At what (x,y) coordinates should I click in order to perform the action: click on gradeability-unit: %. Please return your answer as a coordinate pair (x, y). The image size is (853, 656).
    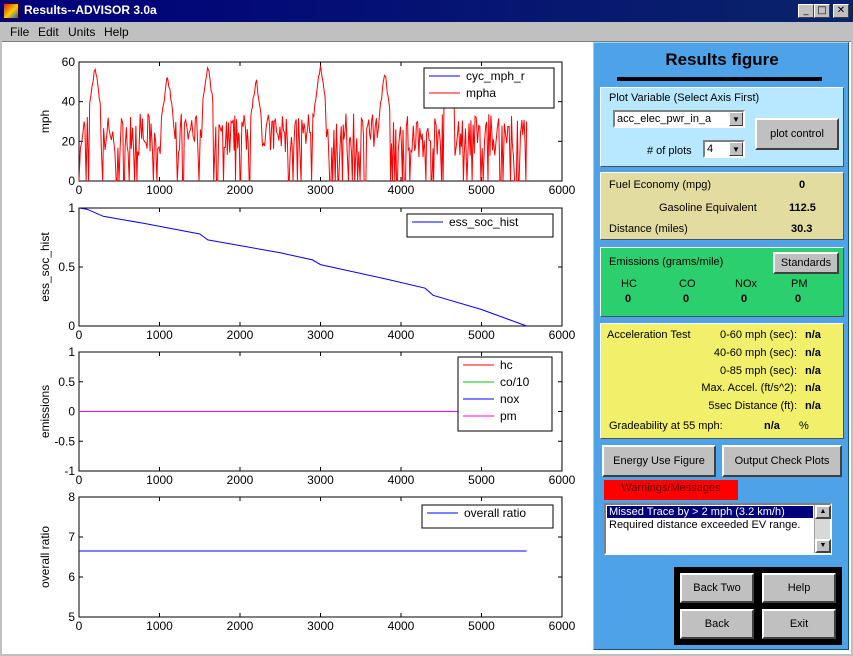
    Looking at the image, I should click on (804, 426).